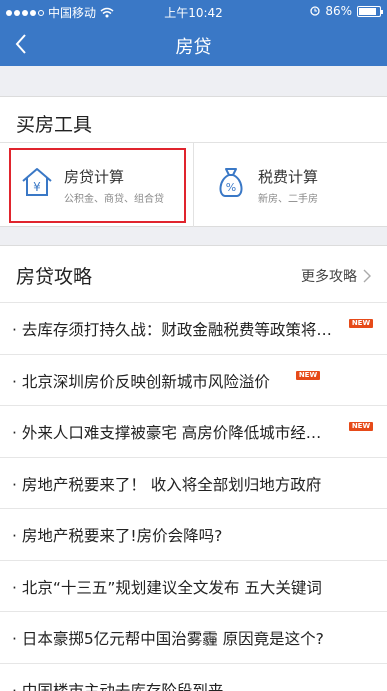 The width and height of the screenshot is (387, 691). Describe the element at coordinates (338, 11) in the screenshot. I see `battery-percent: 86%` at that location.